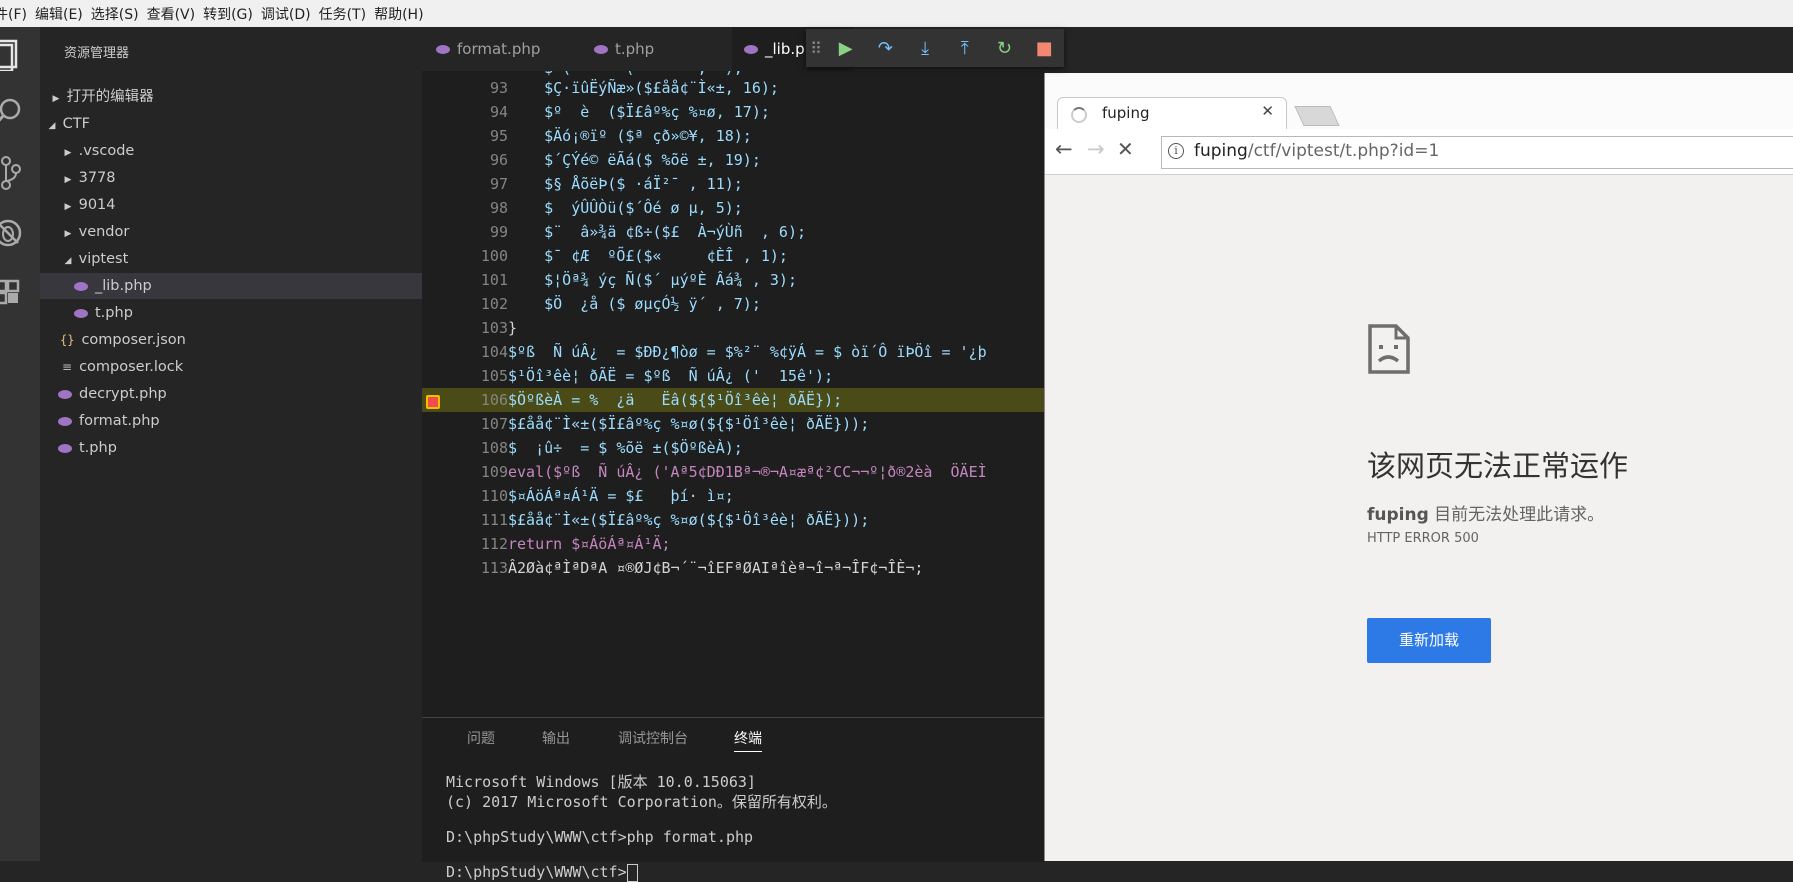 Image resolution: width=1793 pixels, height=882 pixels. I want to click on file-lib-php: _lib.php, so click(231, 286).